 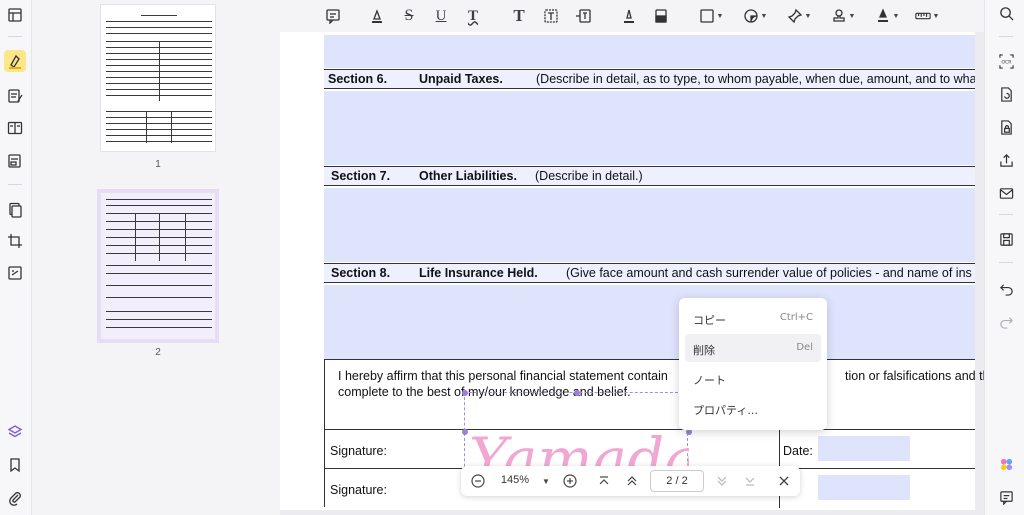 What do you see at coordinates (753, 378) in the screenshot?
I see `context-menu-note: ノート` at bounding box center [753, 378].